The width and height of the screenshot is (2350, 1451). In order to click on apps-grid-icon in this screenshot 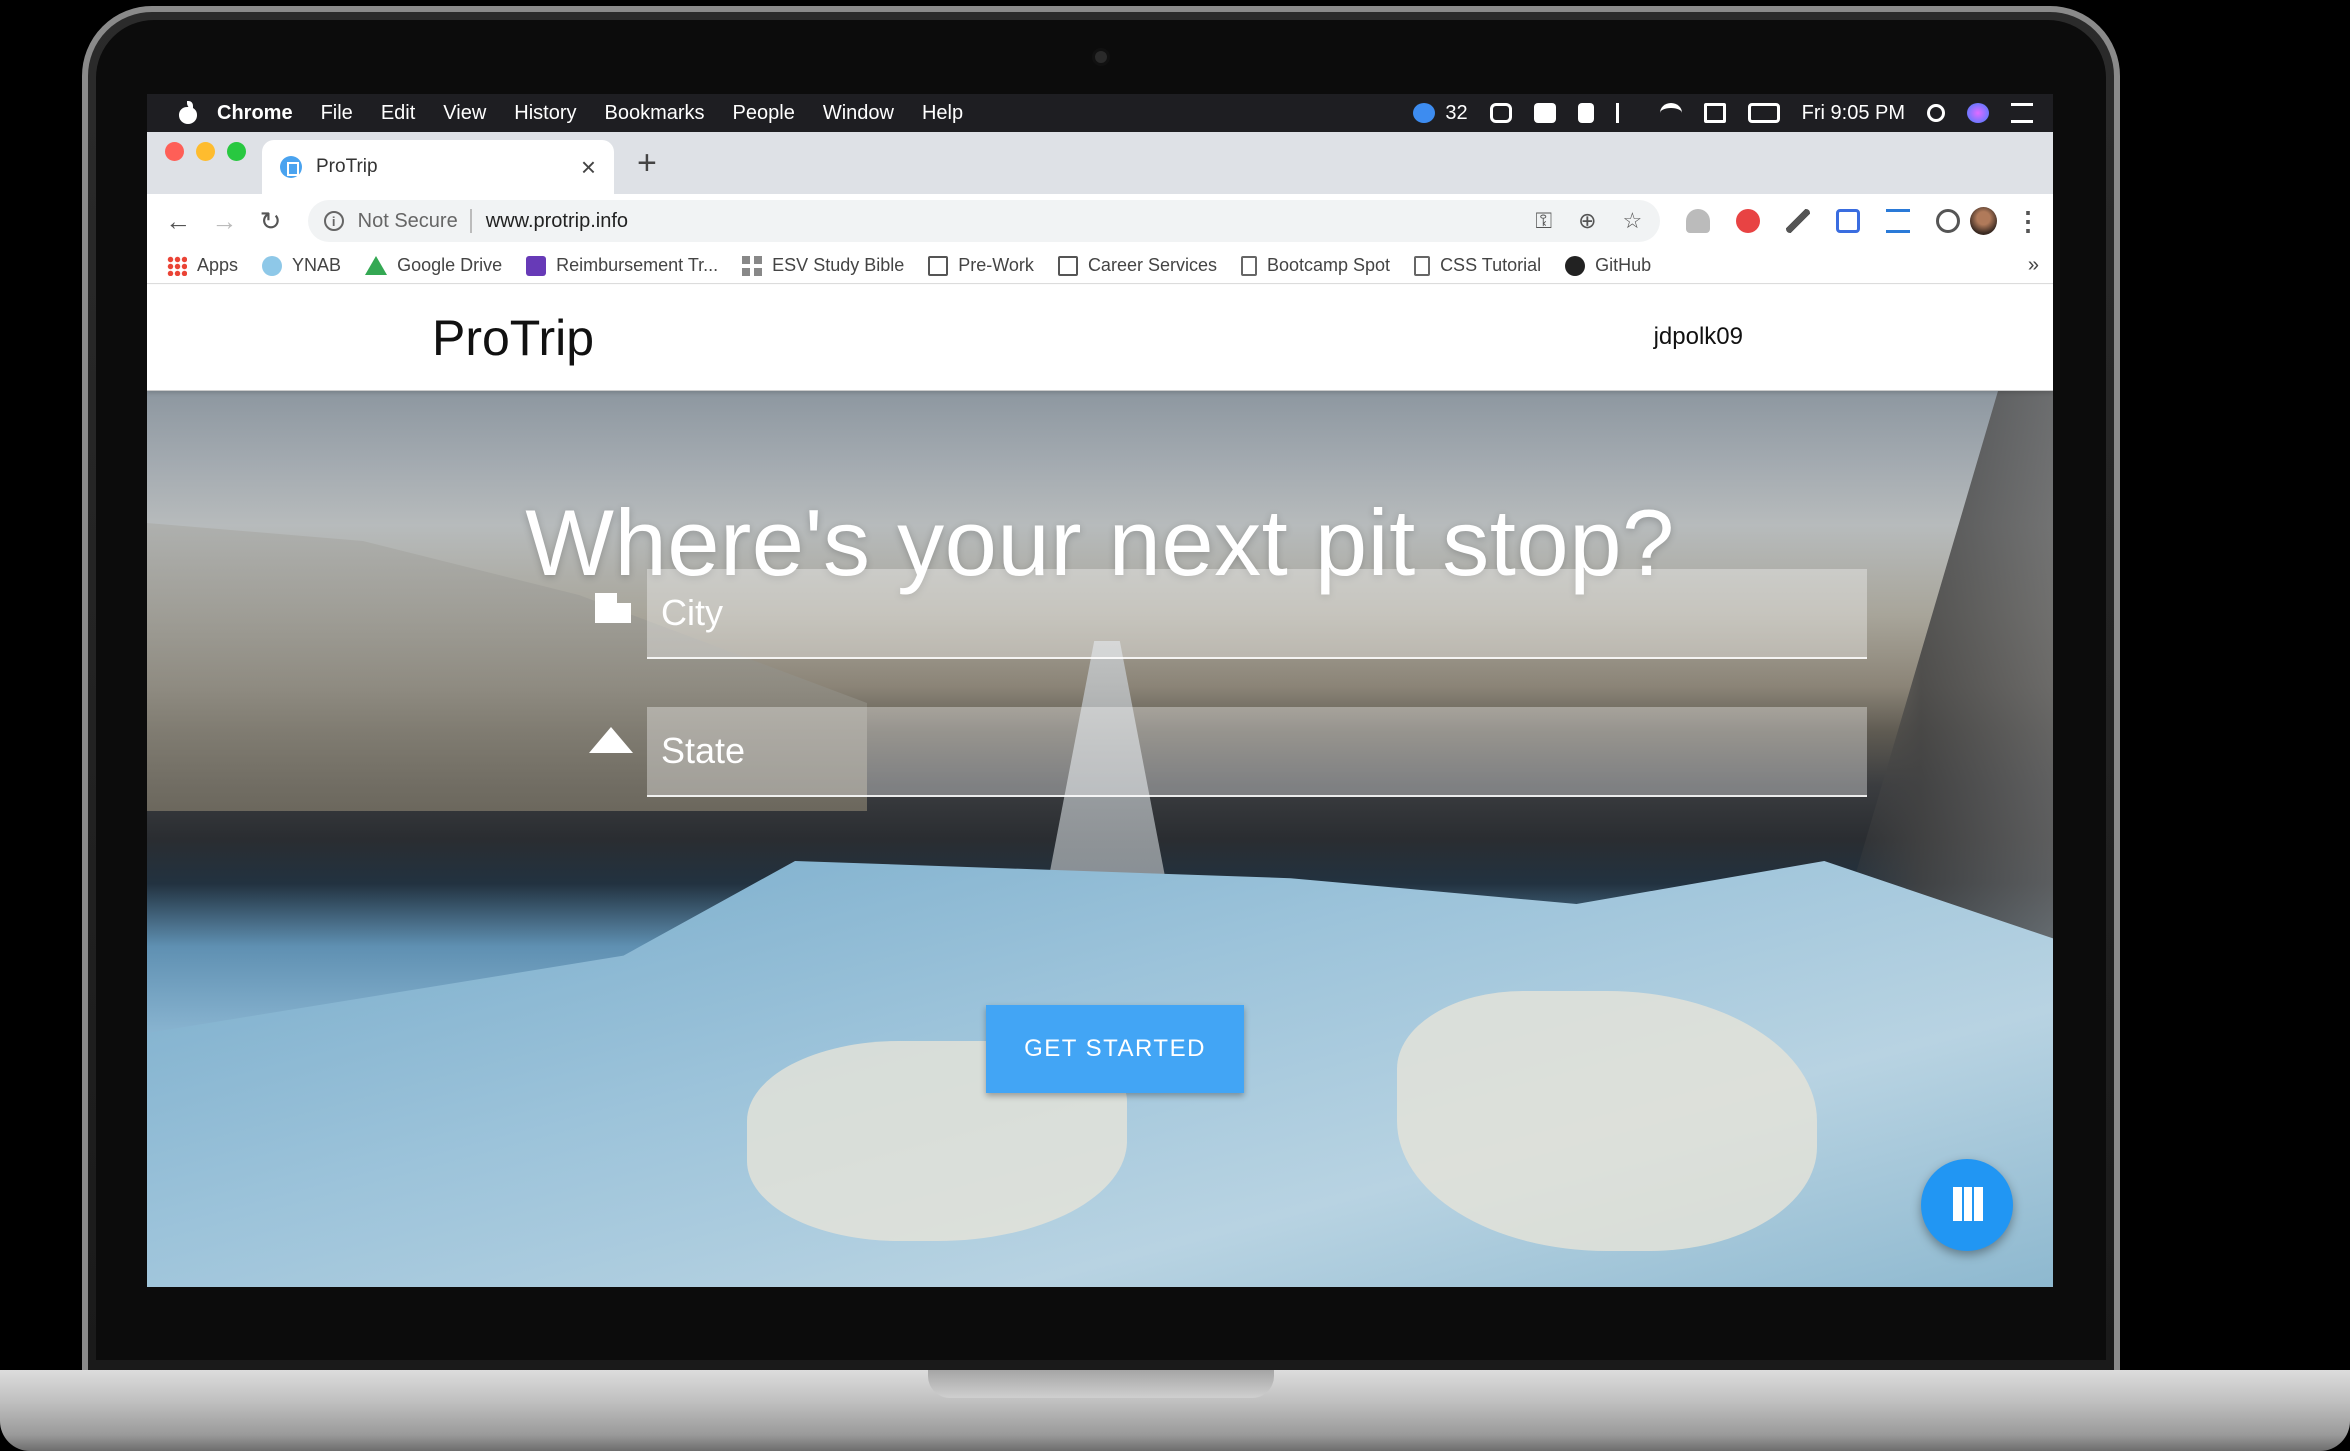, I will do `click(177, 265)`.